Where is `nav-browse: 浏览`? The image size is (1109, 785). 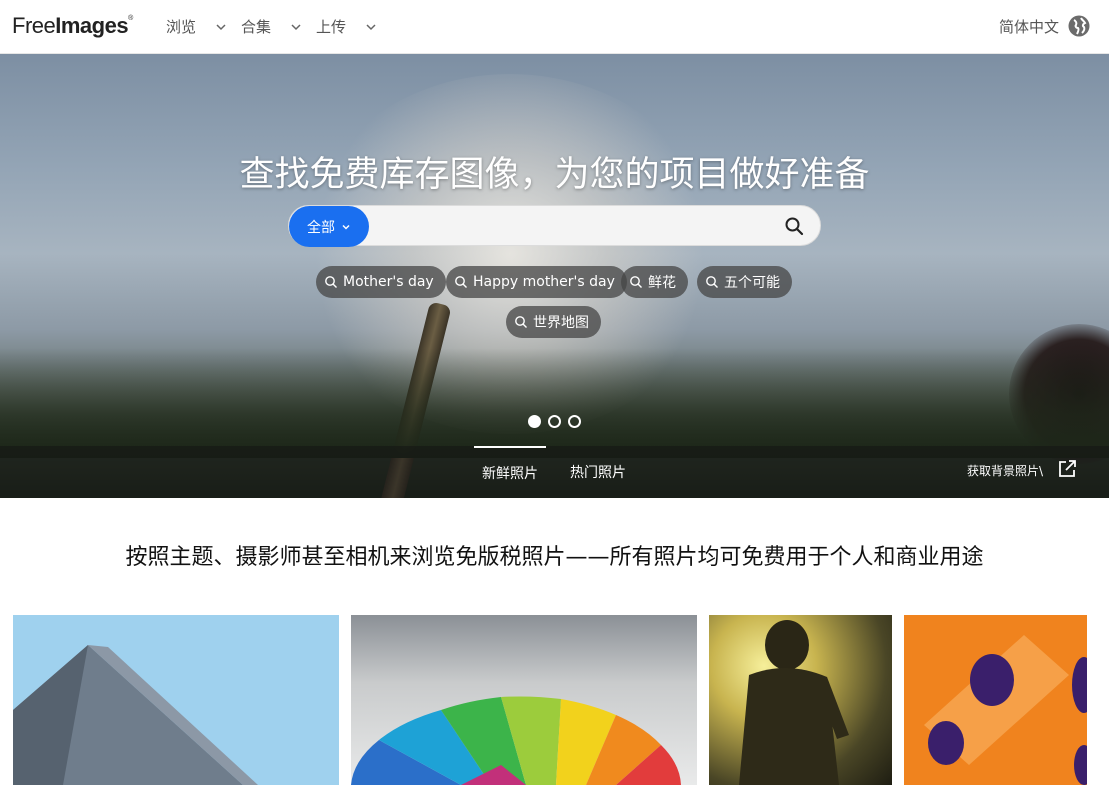
nav-browse: 浏览 is located at coordinates (197, 26).